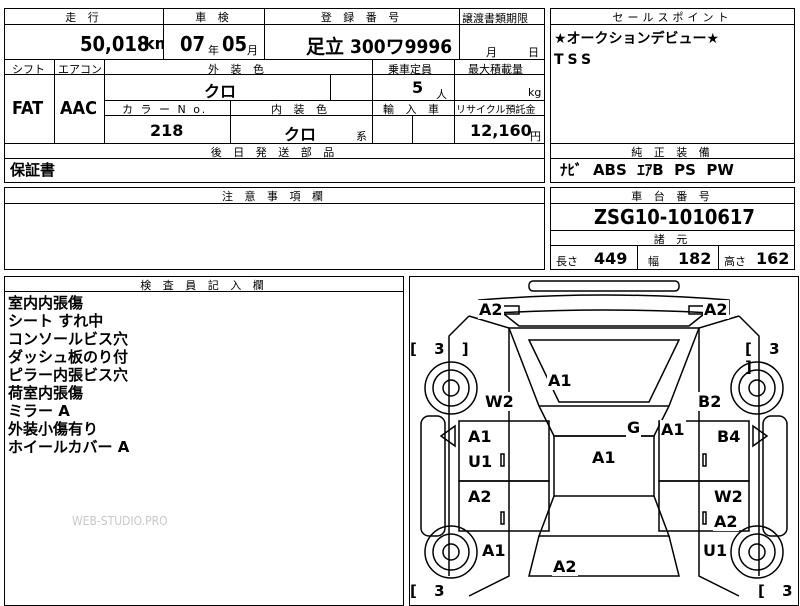 The height and width of the screenshot is (606, 800). What do you see at coordinates (193, 44) in the screenshot?
I see `inspection-year: 07` at bounding box center [193, 44].